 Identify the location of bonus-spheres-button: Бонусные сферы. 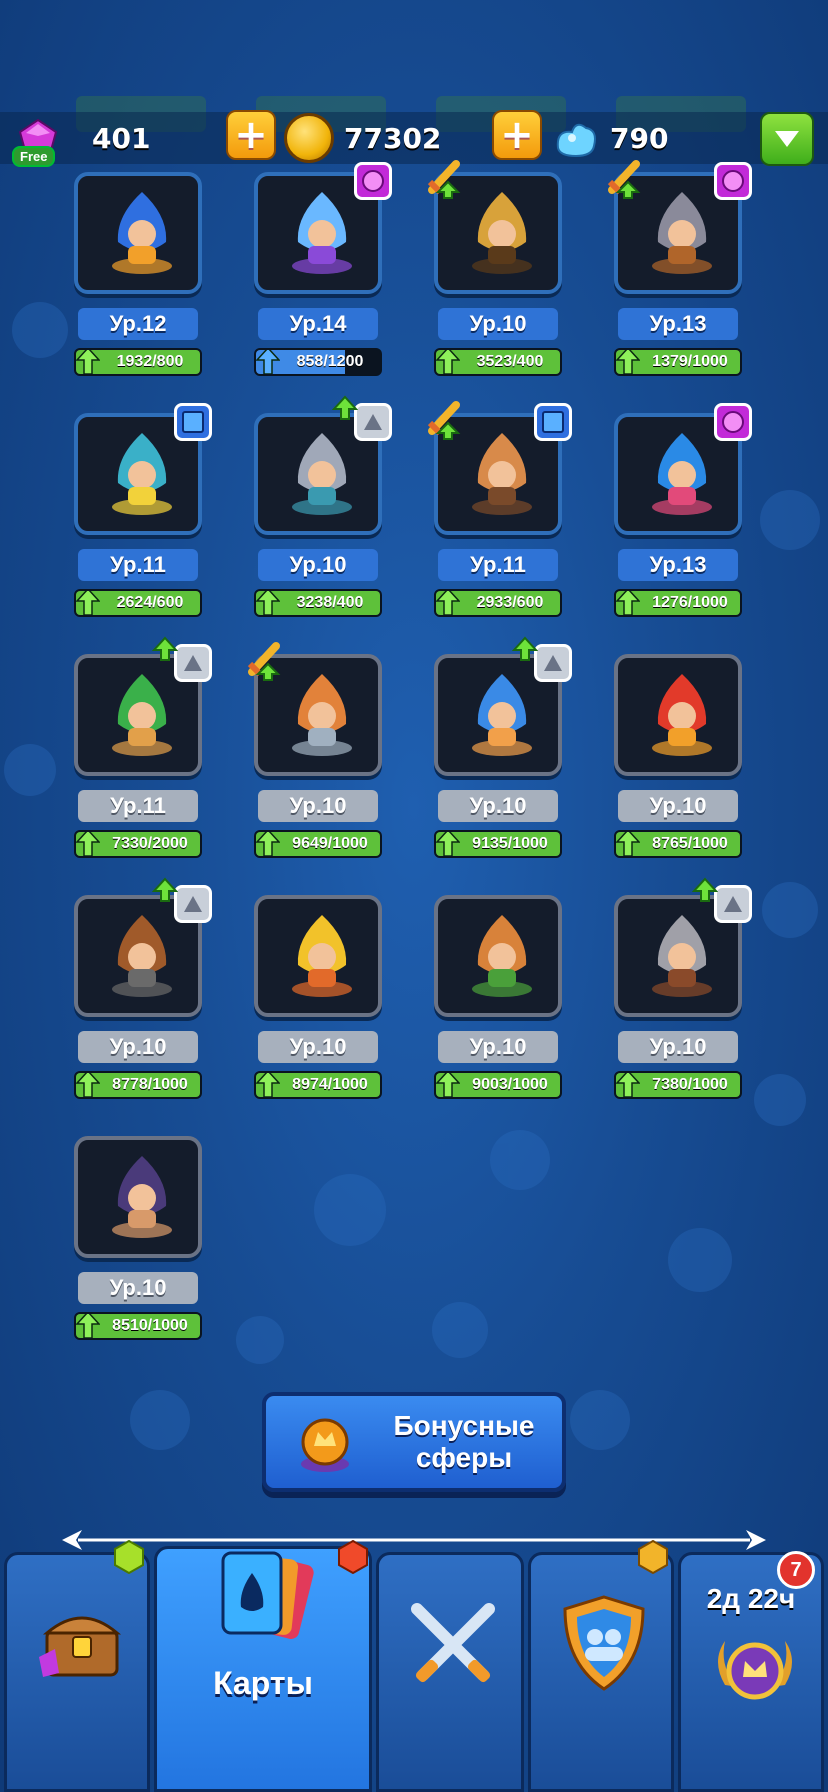
(414, 1442).